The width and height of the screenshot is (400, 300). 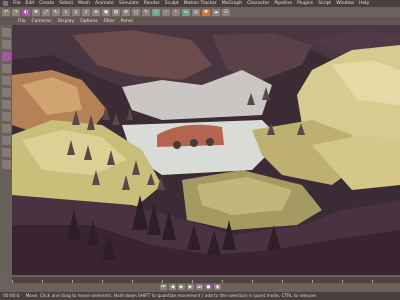 I want to click on render-picture-viewer-icon: ▤, so click(x=116, y=12).